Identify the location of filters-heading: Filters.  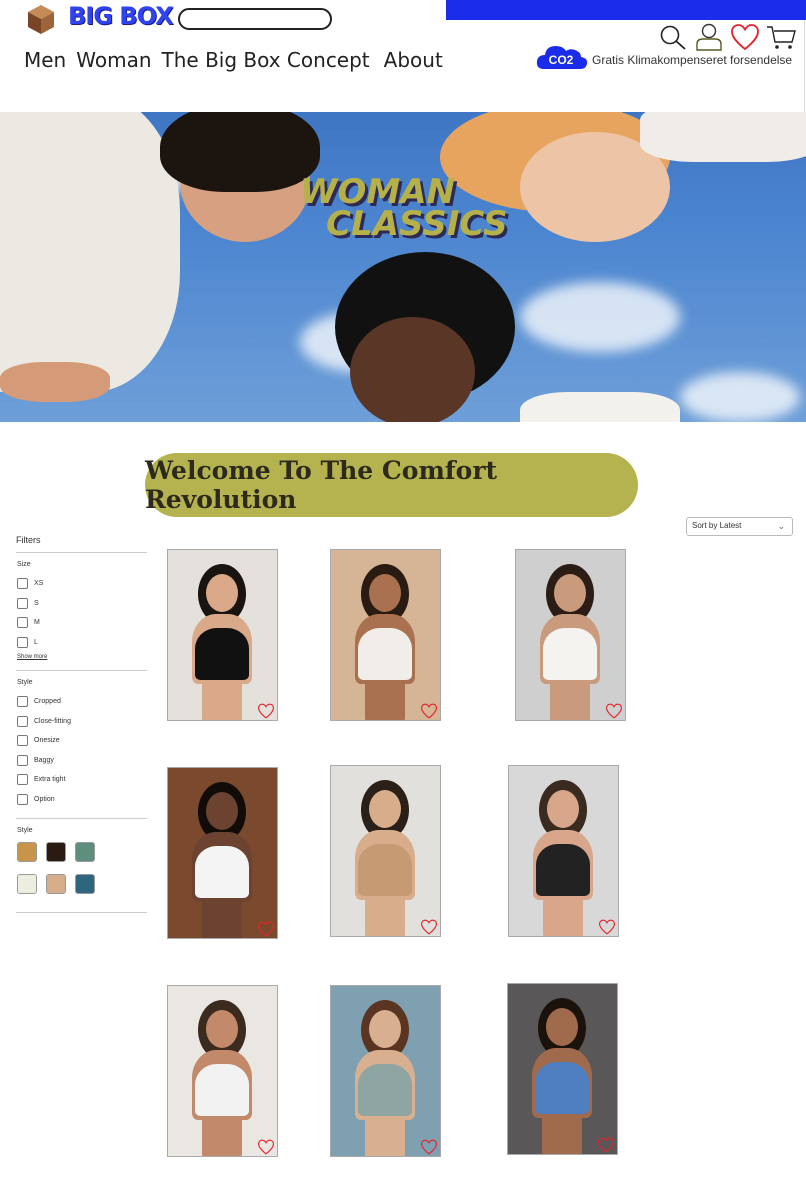
(28, 540).